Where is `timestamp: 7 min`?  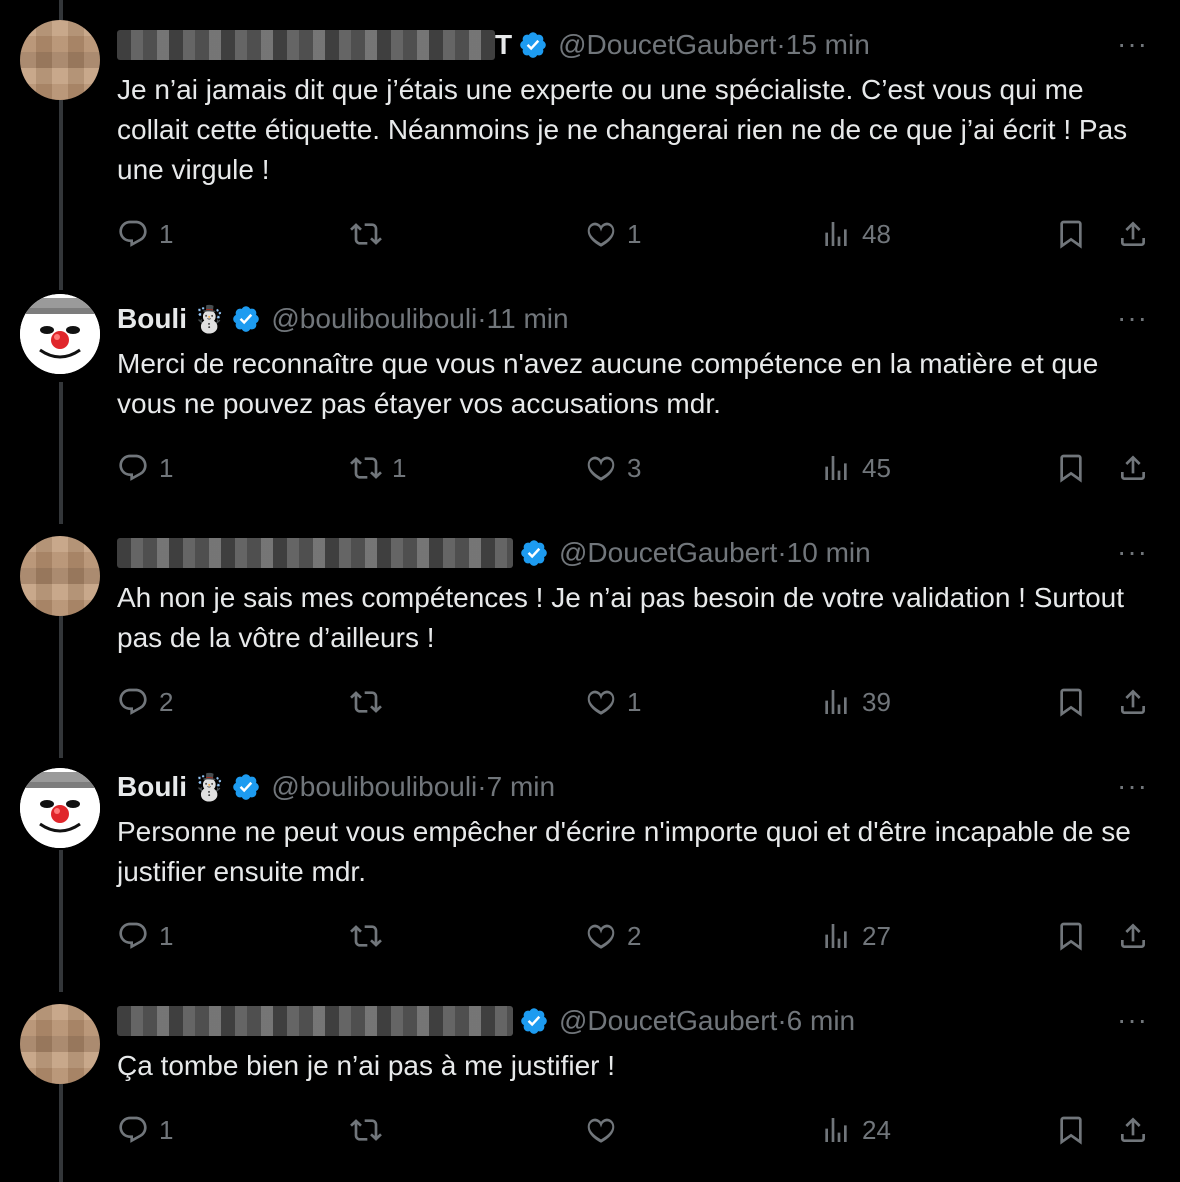
timestamp: 7 min is located at coordinates (521, 787).